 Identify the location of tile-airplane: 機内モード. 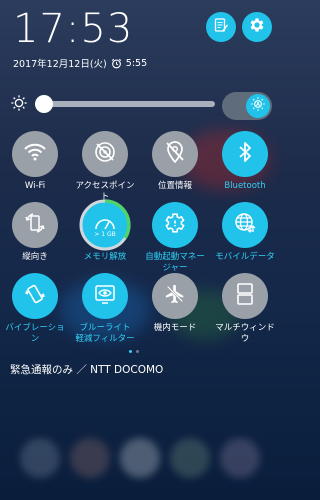
(175, 303).